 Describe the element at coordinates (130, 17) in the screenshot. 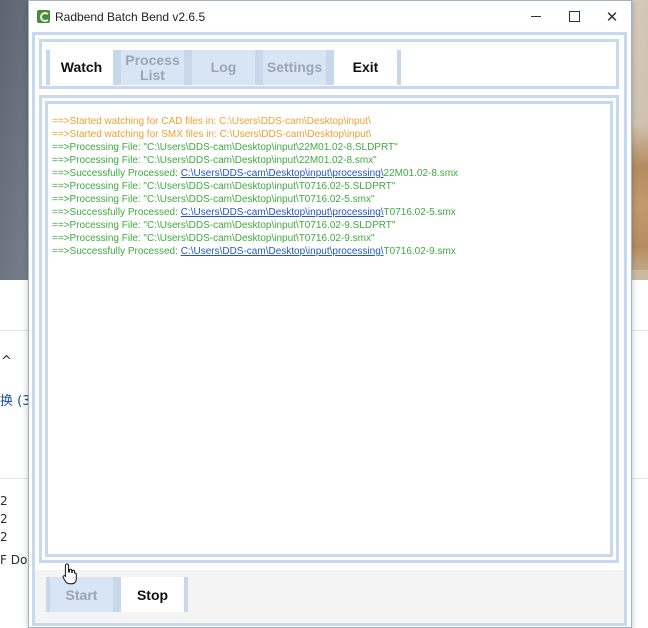

I see `window-title: Radbend Batch Bend v2.6.5` at that location.